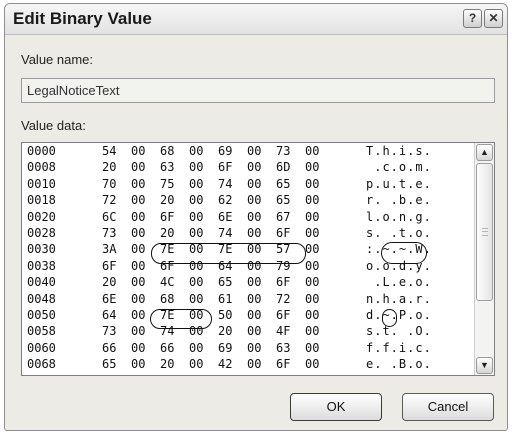 The height and width of the screenshot is (436, 512). Describe the element at coordinates (493, 18) in the screenshot. I see `close-button: ✕` at that location.